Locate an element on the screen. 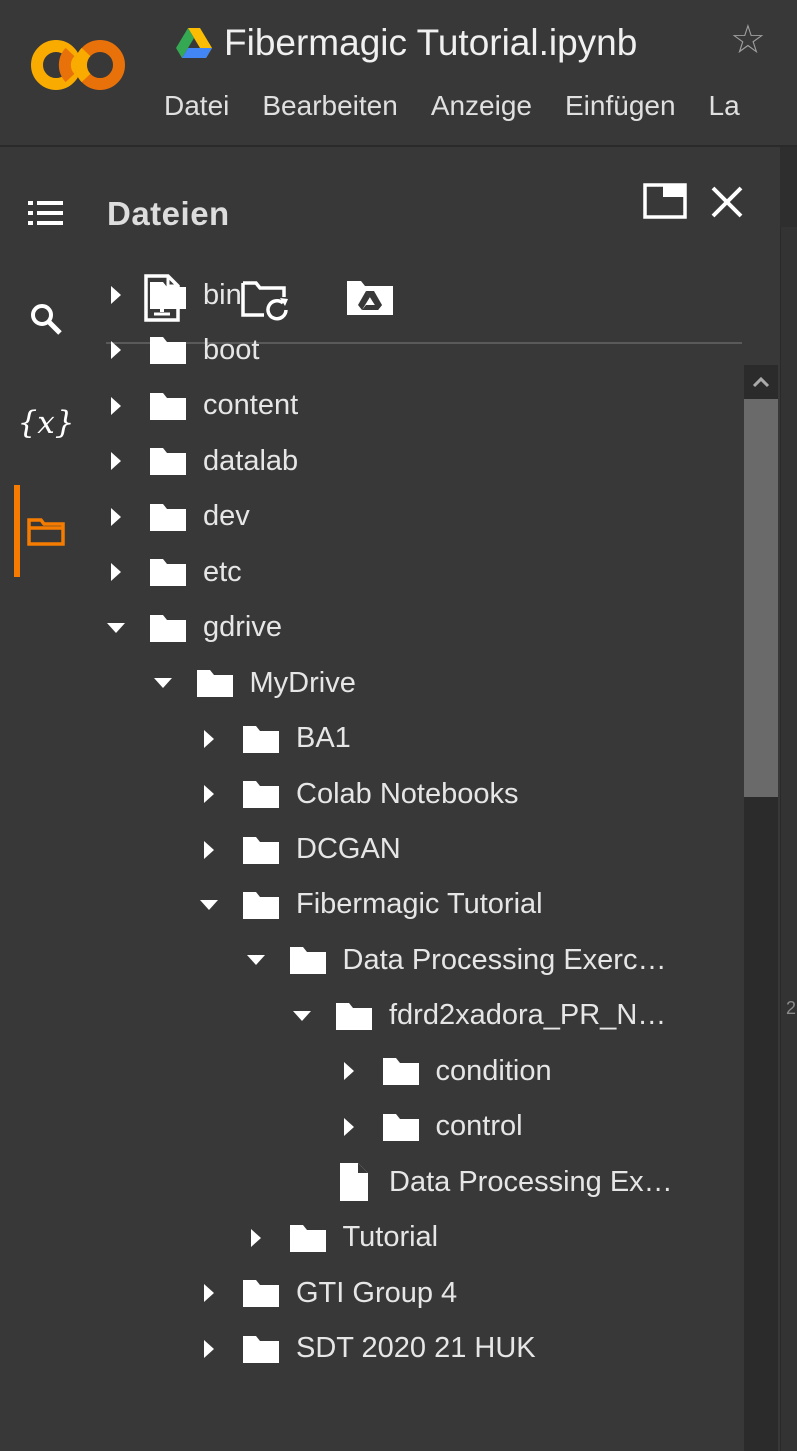 The height and width of the screenshot is (1451, 797). tree-folder-row: dev is located at coordinates (176, 517).